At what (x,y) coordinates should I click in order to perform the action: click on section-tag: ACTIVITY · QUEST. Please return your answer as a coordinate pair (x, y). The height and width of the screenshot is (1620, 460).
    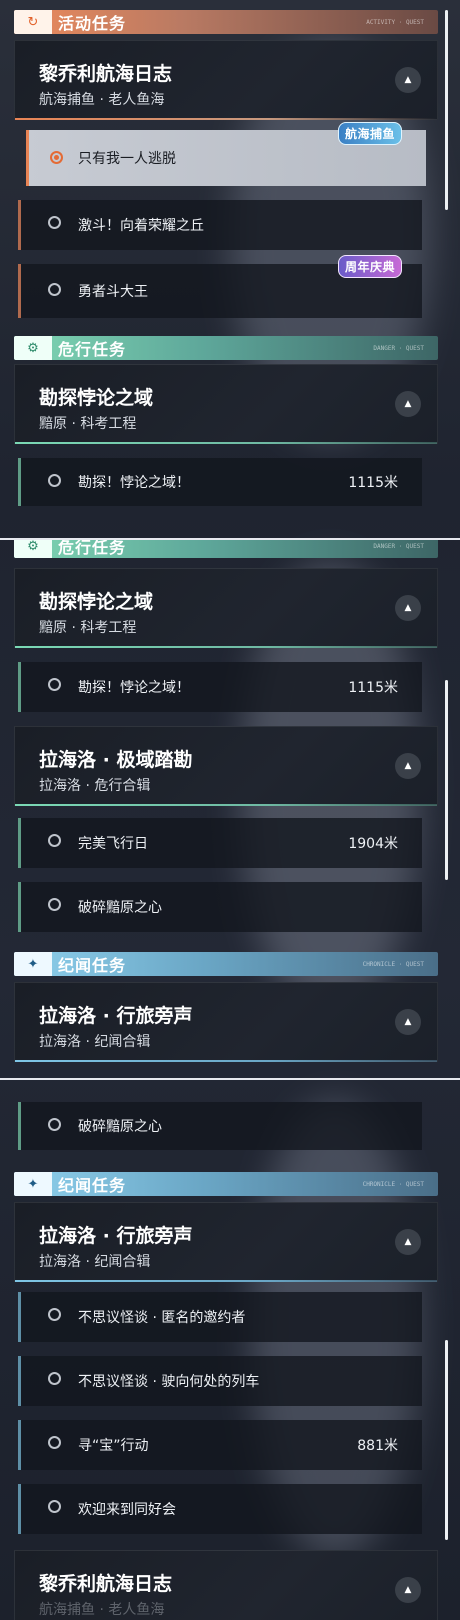
    Looking at the image, I should click on (395, 22).